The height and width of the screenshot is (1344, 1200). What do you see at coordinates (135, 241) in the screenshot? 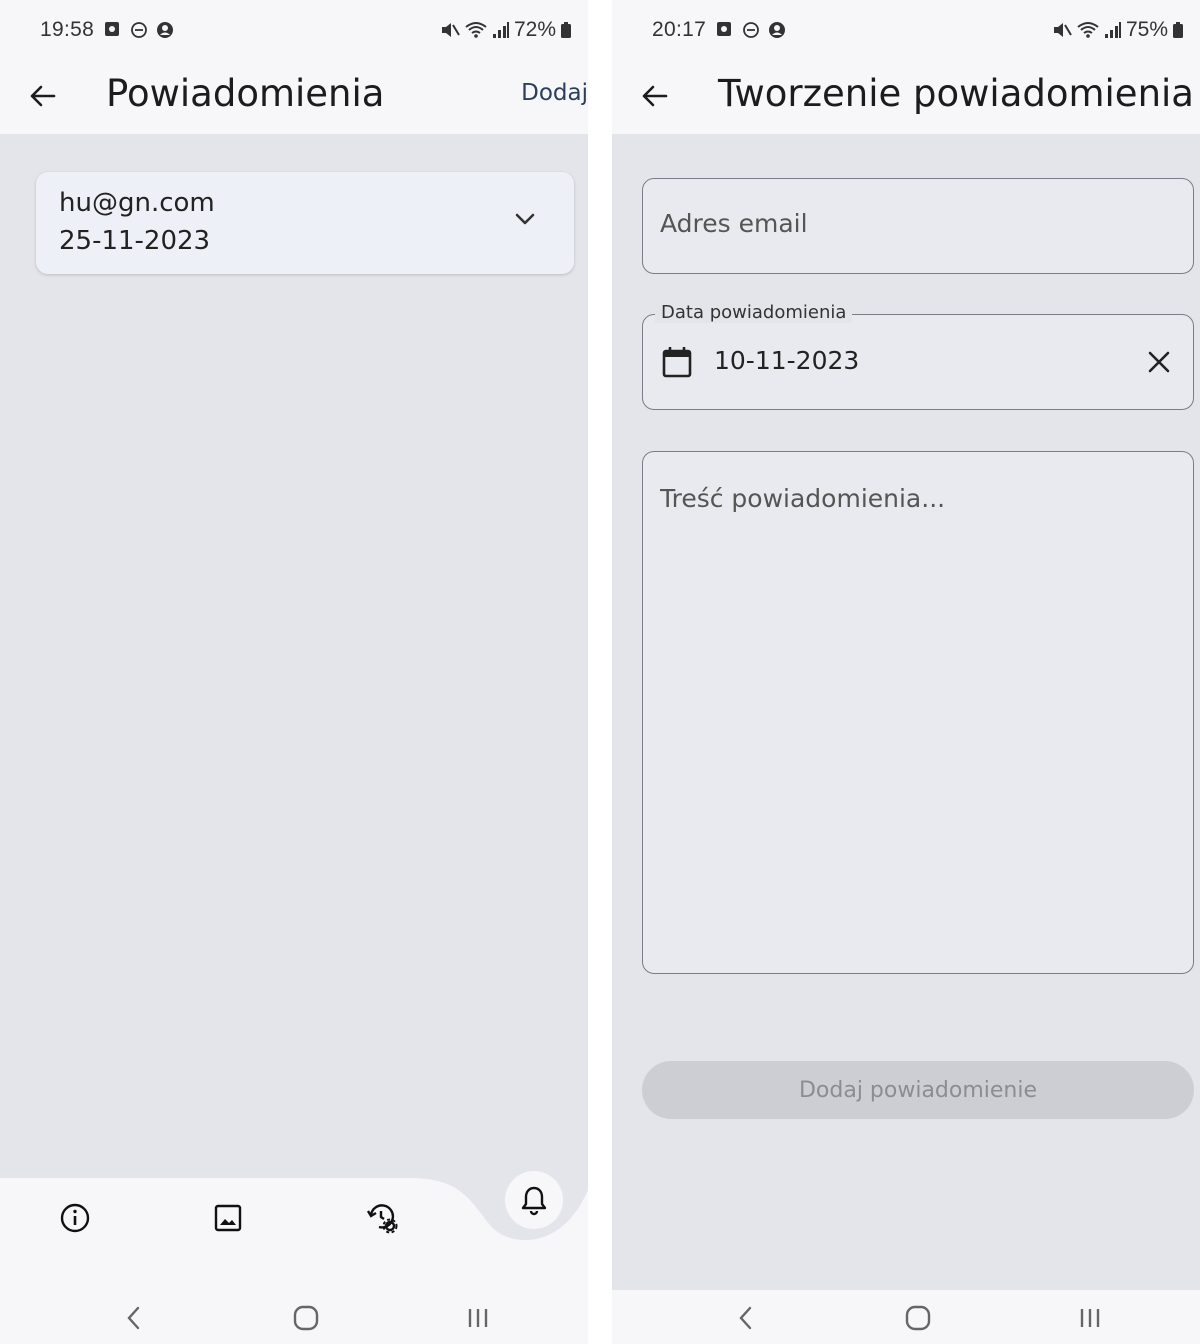
I see `notification-date: 25-11-2023` at bounding box center [135, 241].